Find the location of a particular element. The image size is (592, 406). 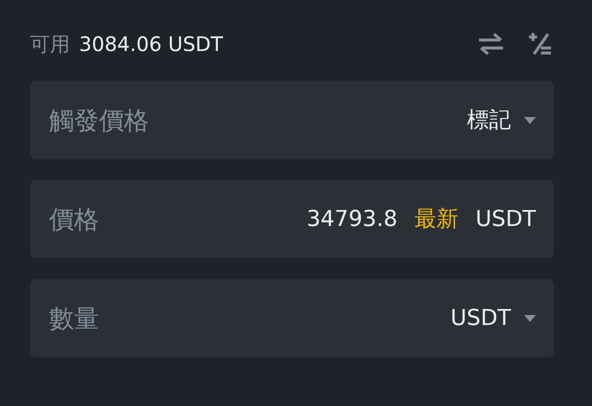

field-label: 價格 is located at coordinates (74, 220).